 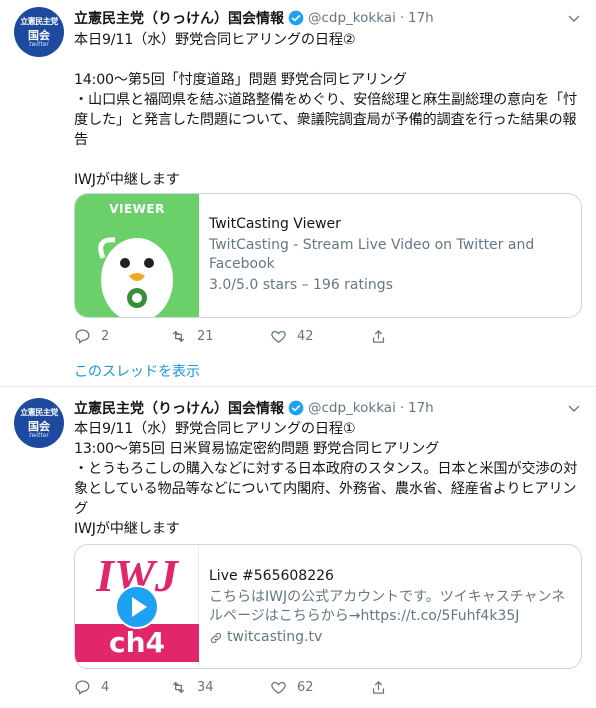 What do you see at coordinates (305, 336) in the screenshot?
I see `like-count: 42` at bounding box center [305, 336].